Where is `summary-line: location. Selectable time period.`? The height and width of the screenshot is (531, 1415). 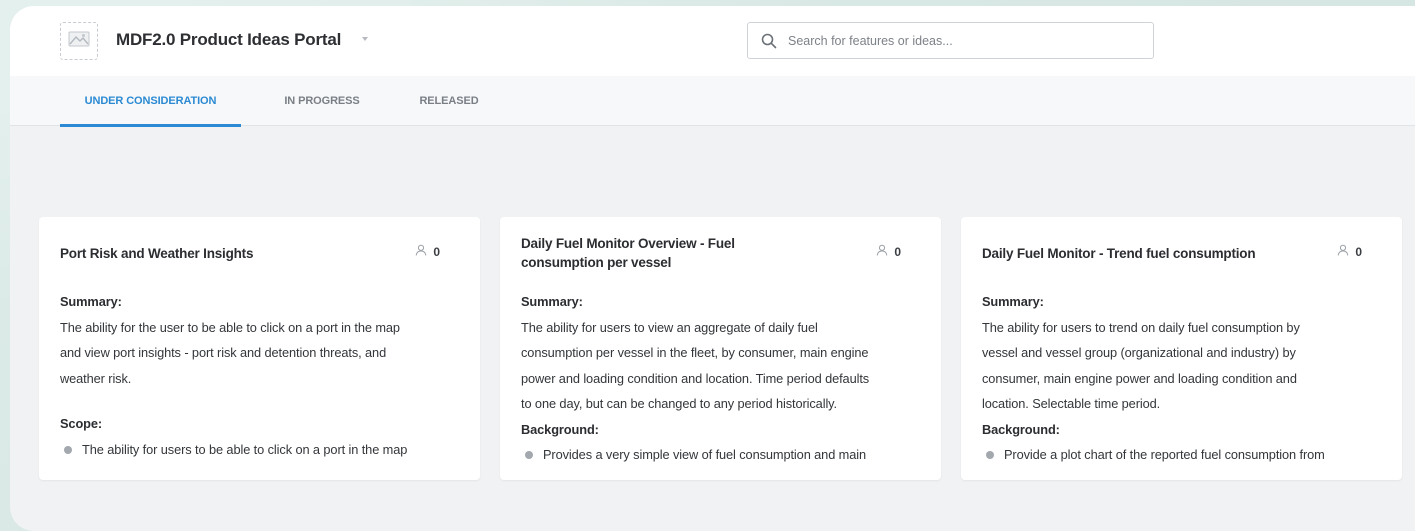 summary-line: location. Selectable time period. is located at coordinates (1071, 403).